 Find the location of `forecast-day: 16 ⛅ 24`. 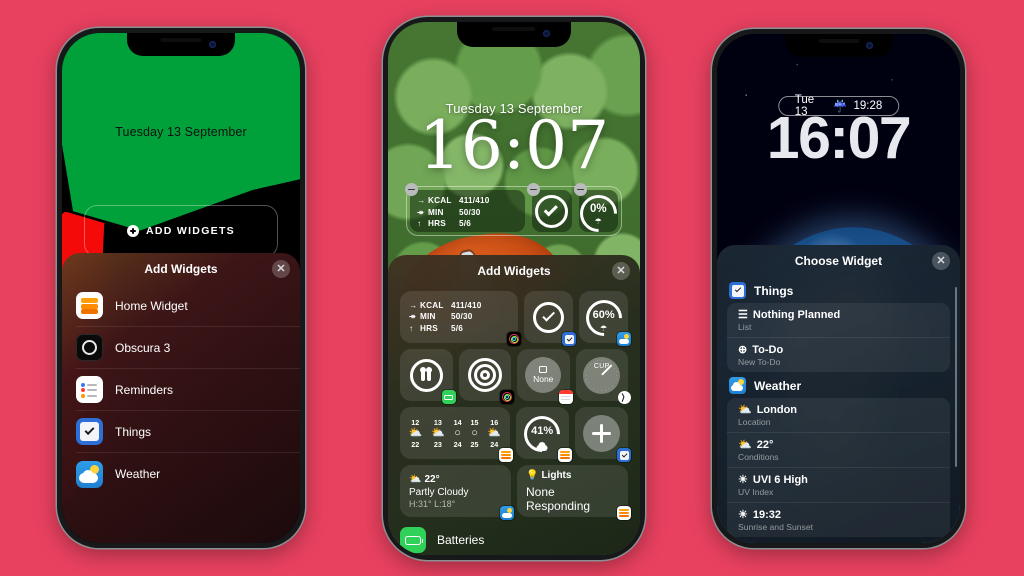

forecast-day: 16 ⛅ 24 is located at coordinates (494, 433).